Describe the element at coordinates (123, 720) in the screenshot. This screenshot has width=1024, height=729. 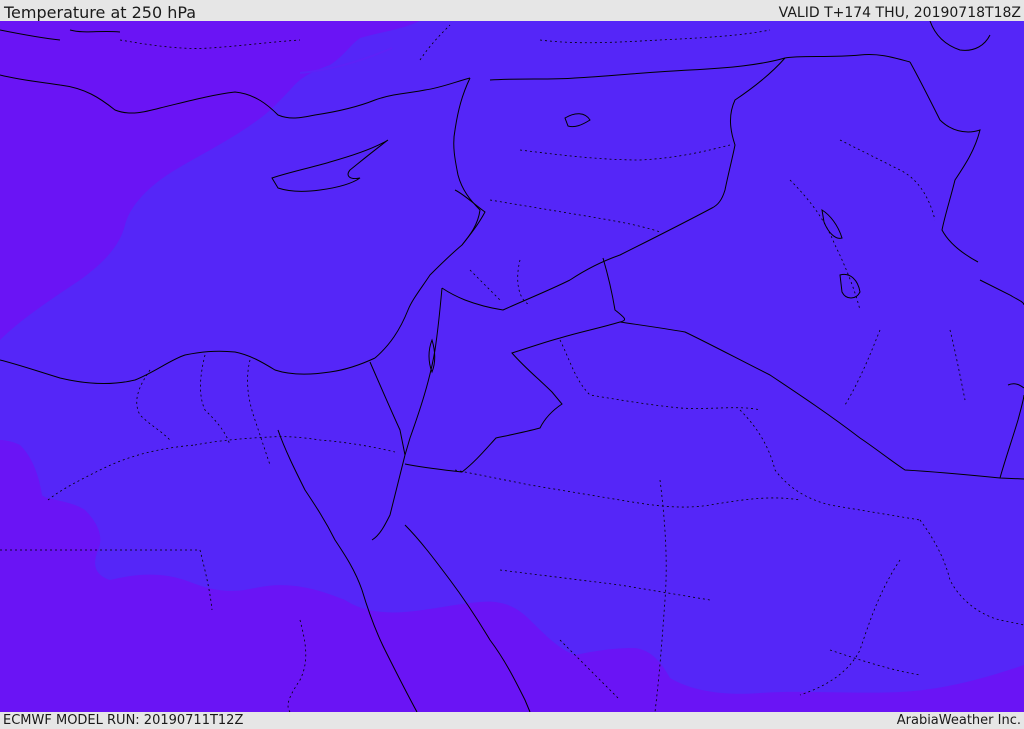
I see `model-run: ECMWF MODEL RUN: 20190711T12Z` at that location.